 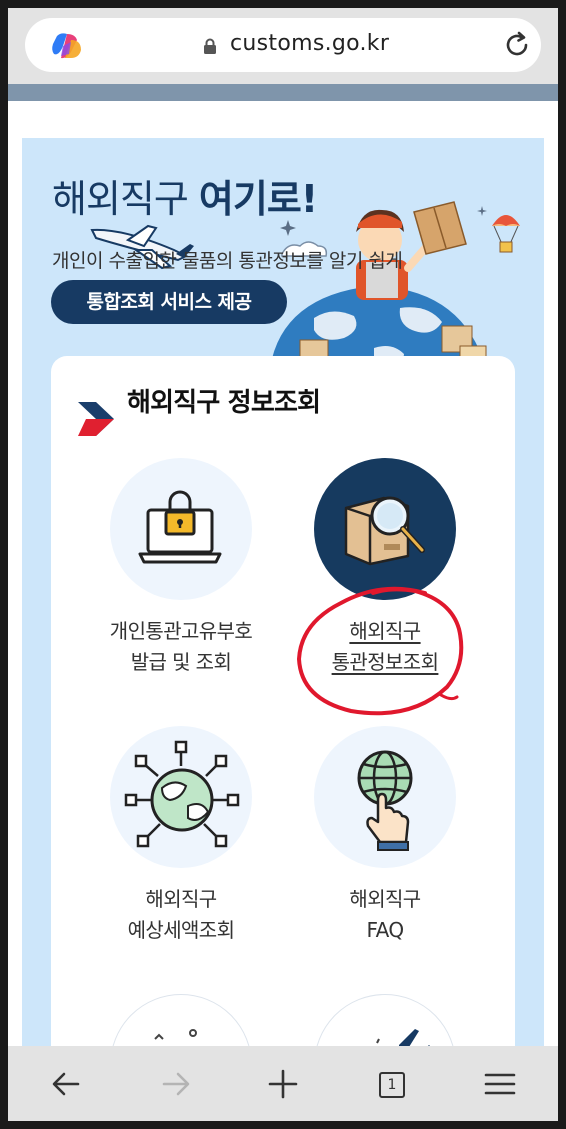 What do you see at coordinates (506, 234) in the screenshot?
I see `parachute-box-icon` at bounding box center [506, 234].